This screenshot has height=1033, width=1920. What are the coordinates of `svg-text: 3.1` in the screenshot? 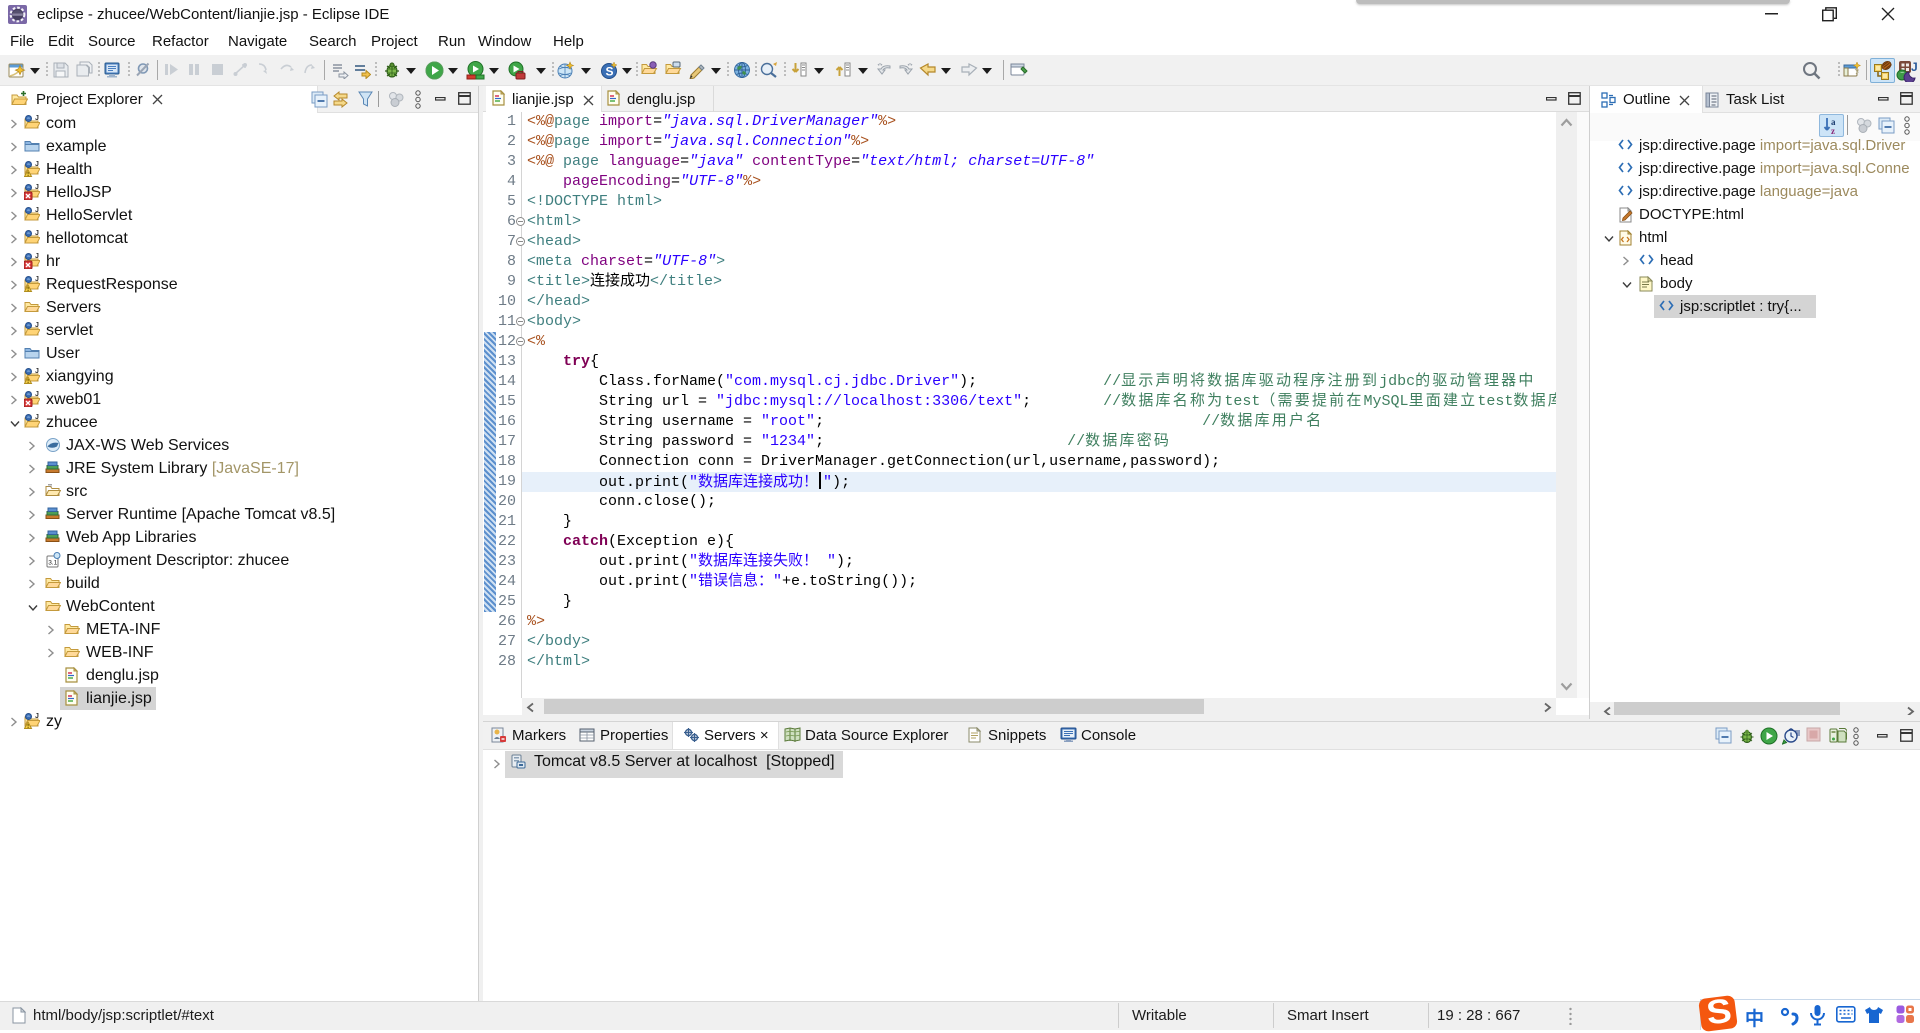 It's located at (52, 563).